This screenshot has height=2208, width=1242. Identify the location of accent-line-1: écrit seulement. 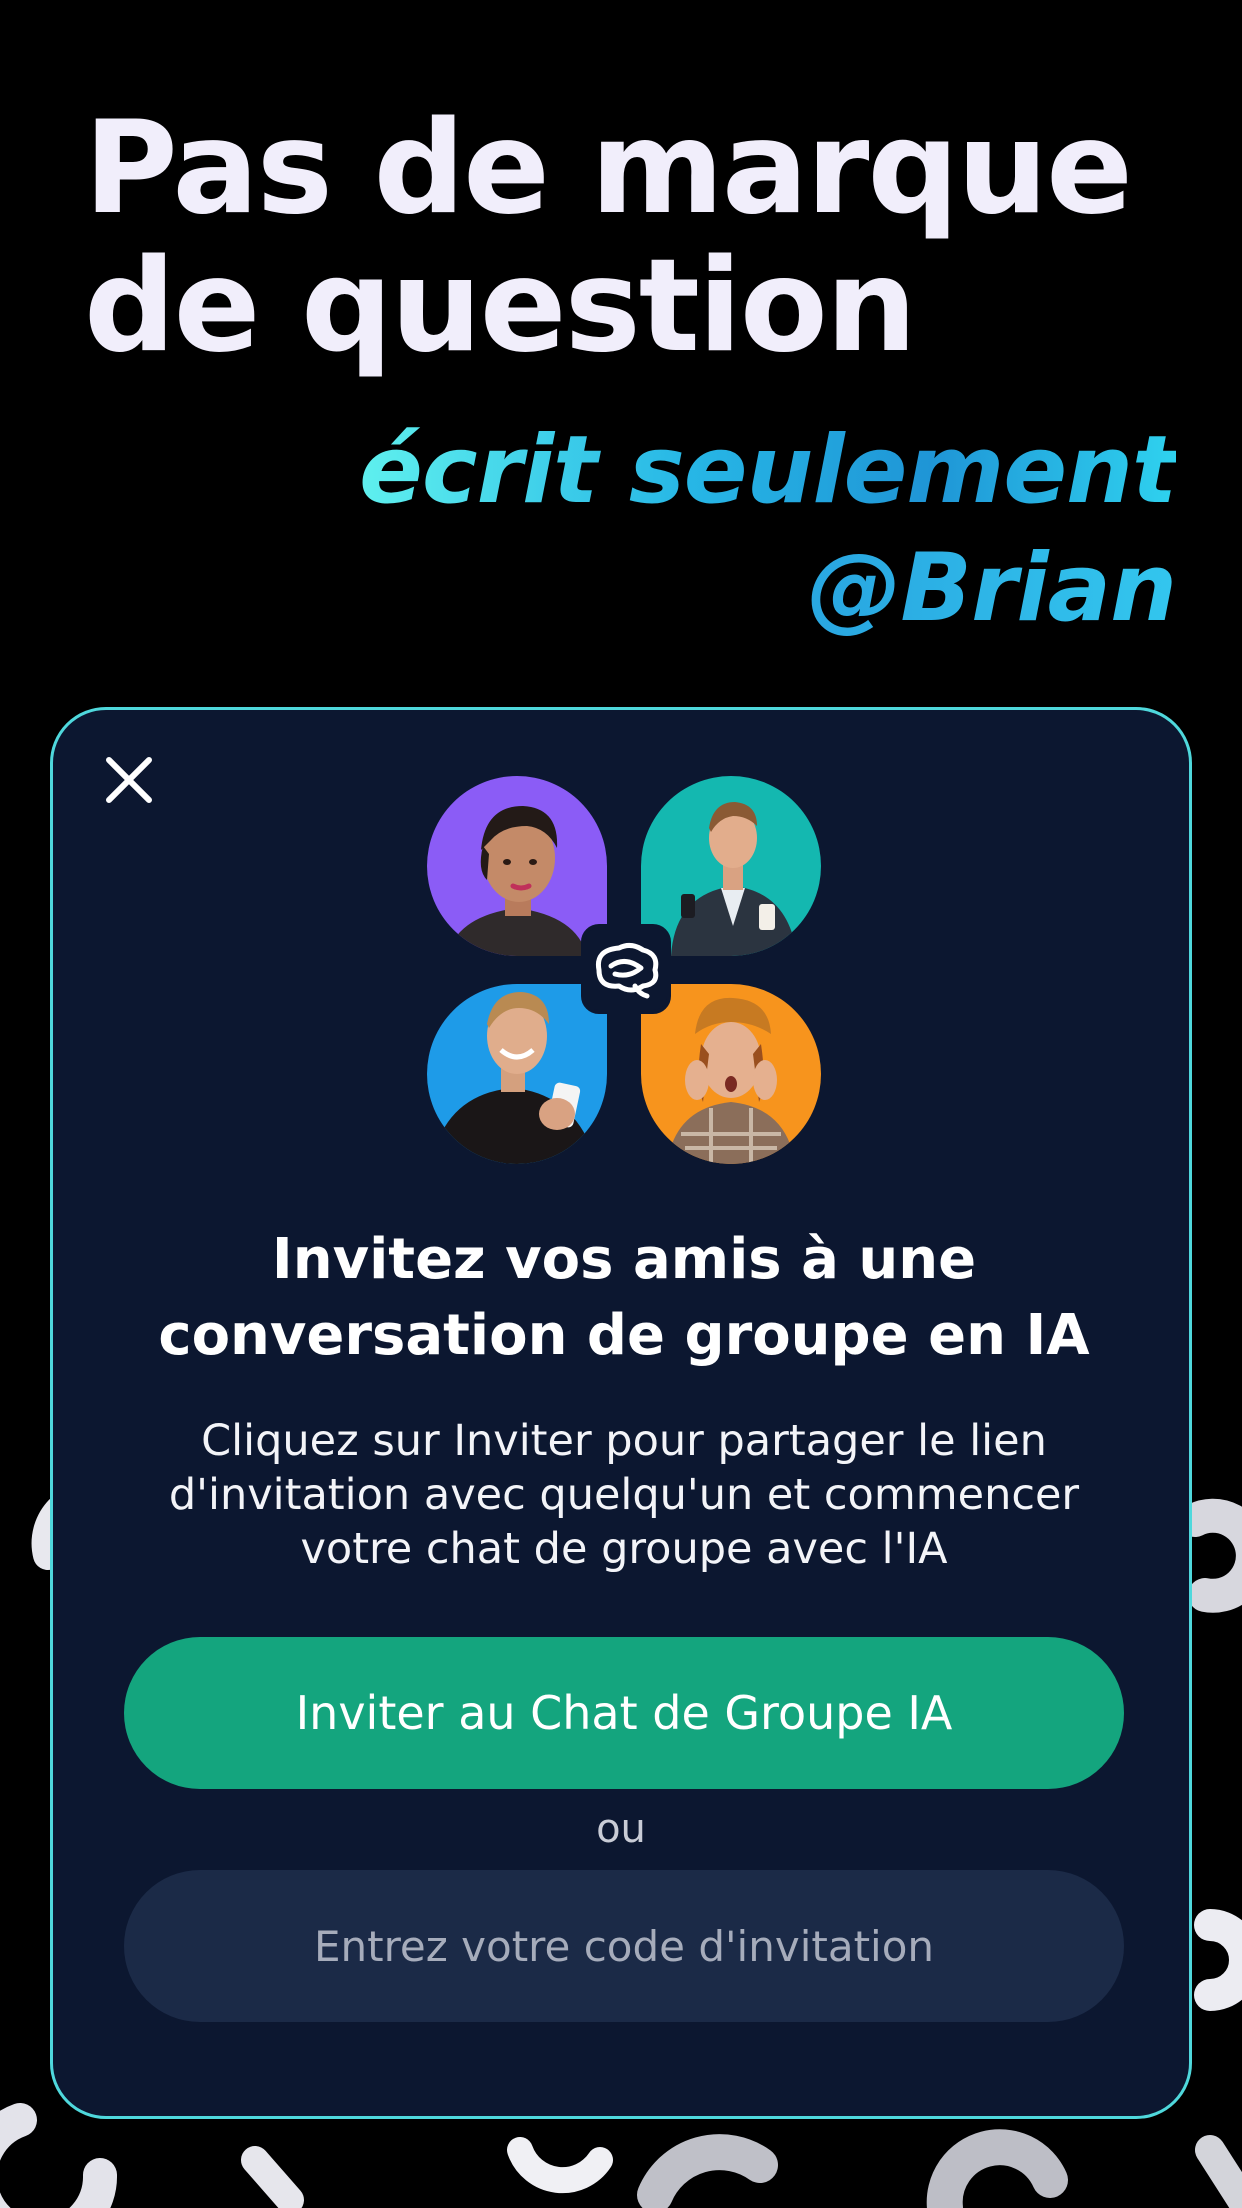
(768, 471).